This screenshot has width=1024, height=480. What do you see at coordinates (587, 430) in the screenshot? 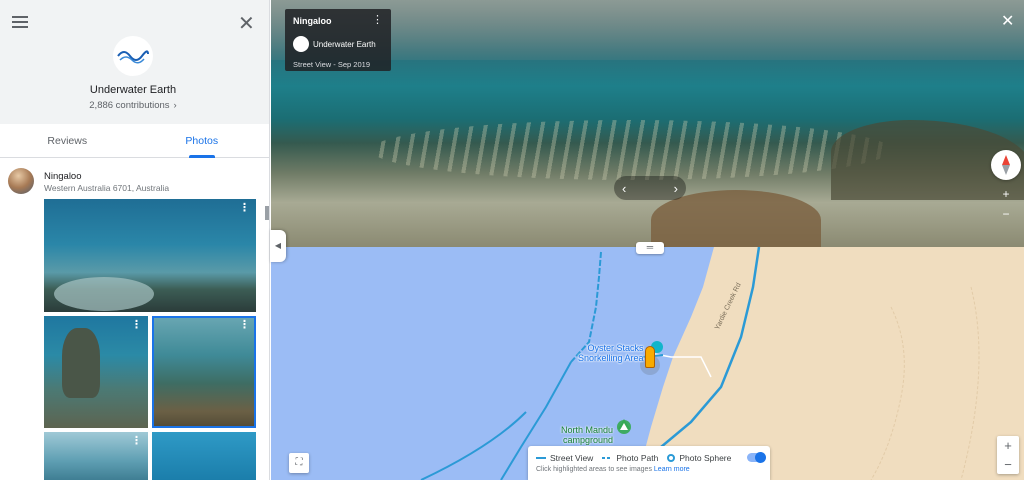
I see `poi-label-line: North Mandu` at bounding box center [587, 430].